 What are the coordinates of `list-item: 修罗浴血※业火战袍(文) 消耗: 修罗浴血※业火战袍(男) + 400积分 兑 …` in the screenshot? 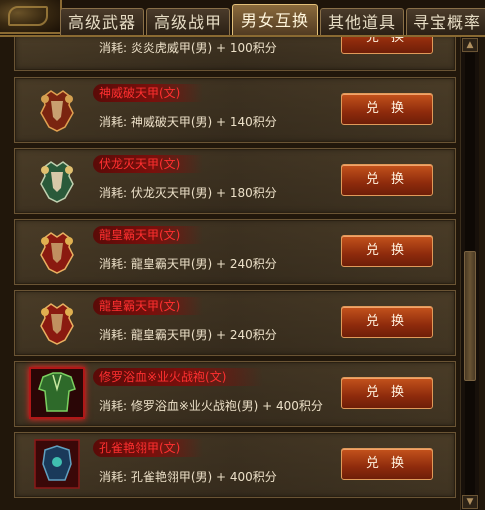 It's located at (235, 394).